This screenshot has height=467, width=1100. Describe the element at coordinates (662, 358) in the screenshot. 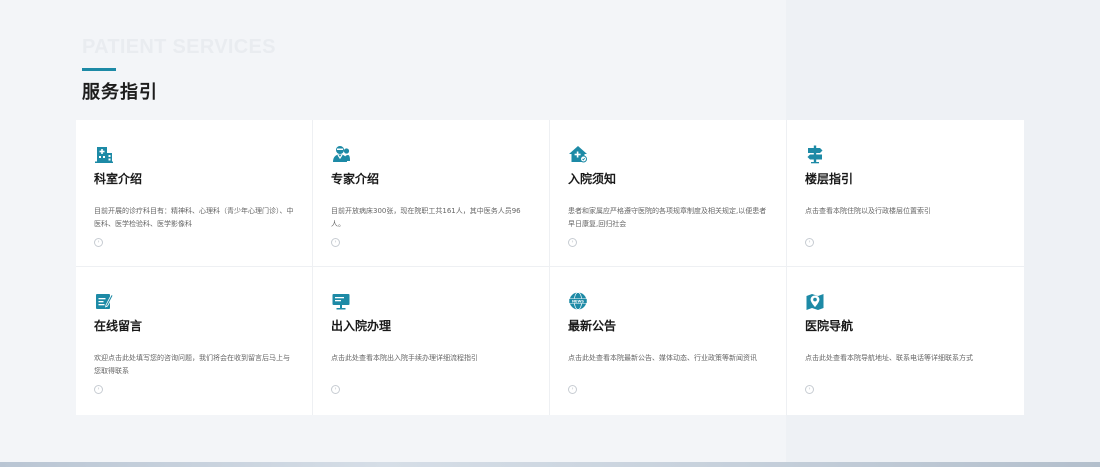

I see `card-description: 点击此处查看本院最新公告、媒体动态、行业政策等新闻资讯` at that location.